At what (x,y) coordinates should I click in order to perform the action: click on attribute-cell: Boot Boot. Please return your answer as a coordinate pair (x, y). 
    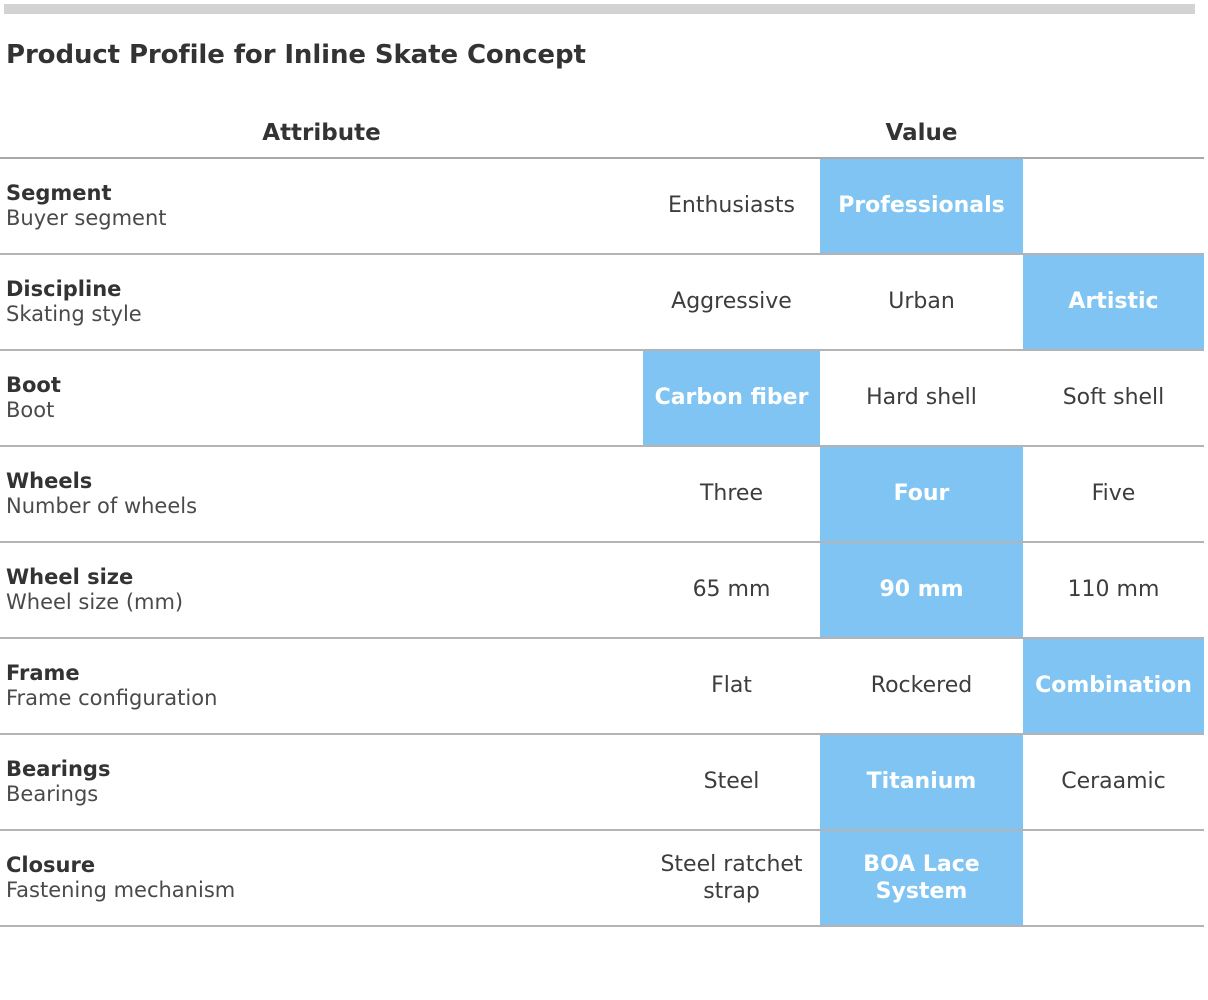
    Looking at the image, I should click on (321, 398).